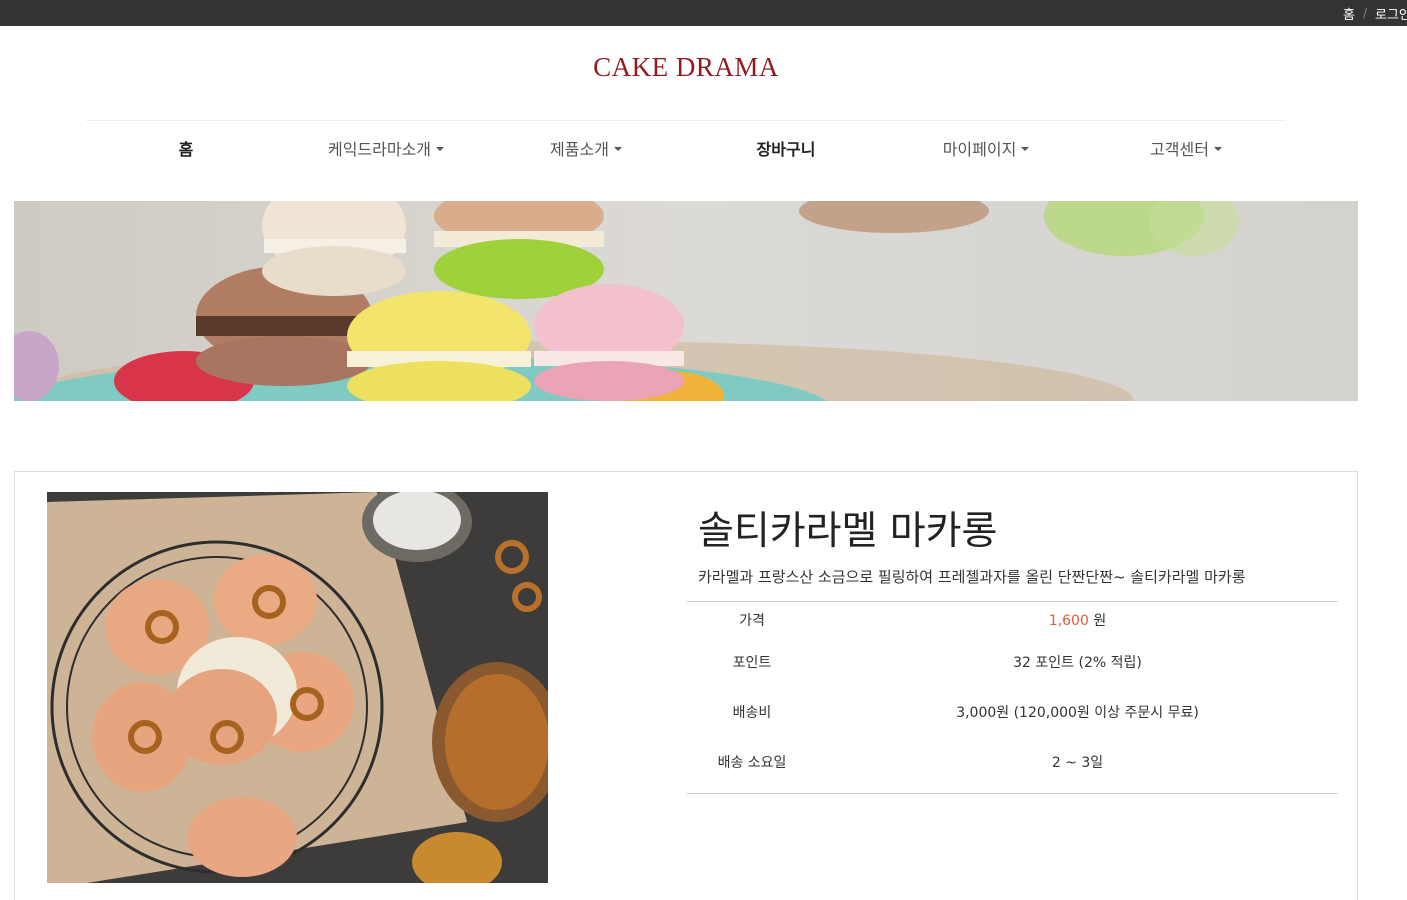  What do you see at coordinates (848, 531) in the screenshot?
I see `product-title: 솔티카라멜 마카롱` at bounding box center [848, 531].